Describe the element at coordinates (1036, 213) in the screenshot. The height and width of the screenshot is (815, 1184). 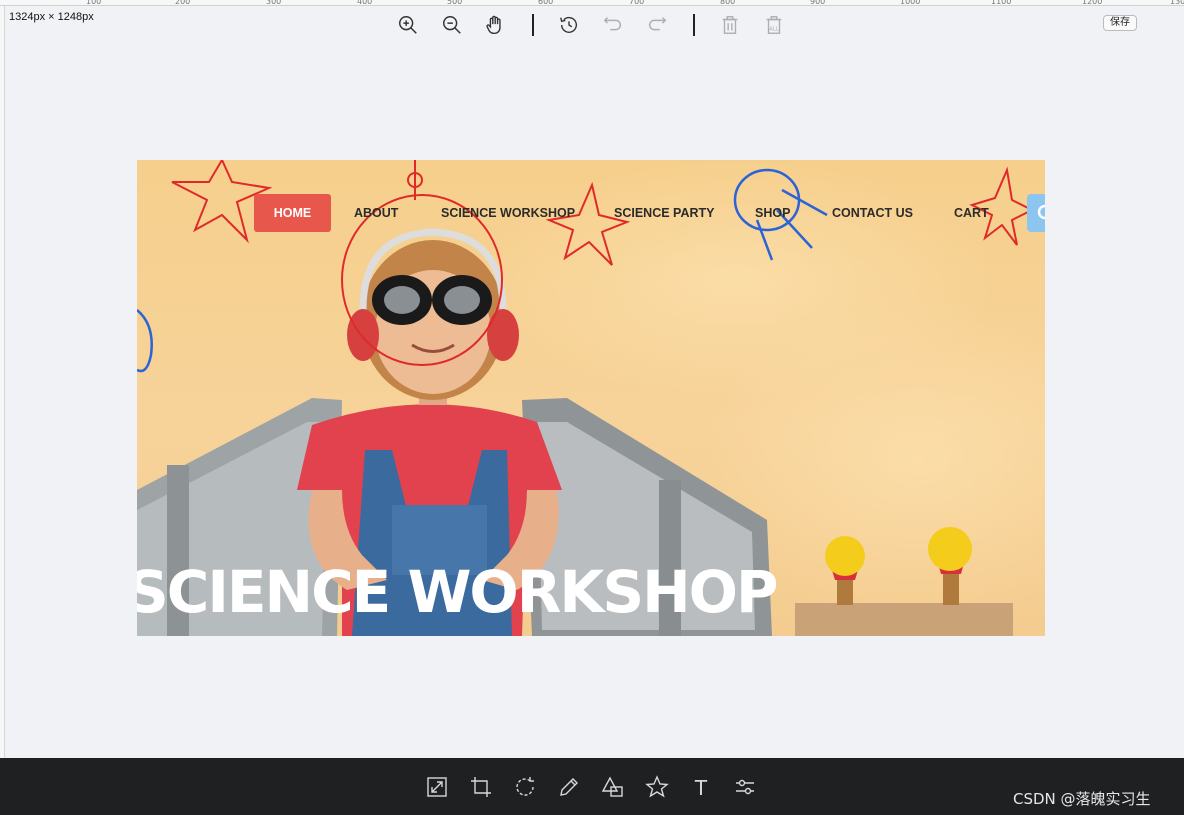
I see `nav-search-button` at that location.